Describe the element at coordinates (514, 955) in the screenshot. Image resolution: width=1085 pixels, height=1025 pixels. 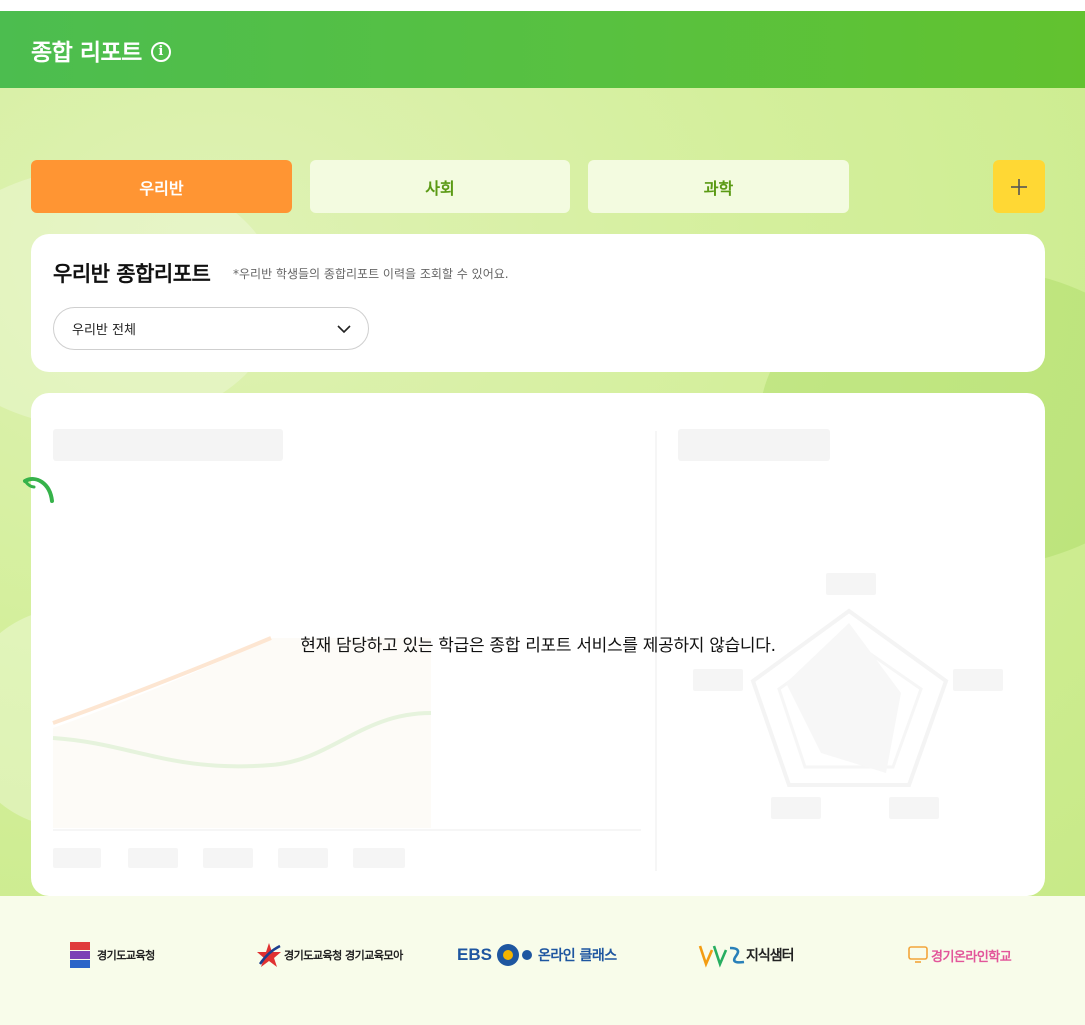
I see `ebs-circle-icon` at that location.